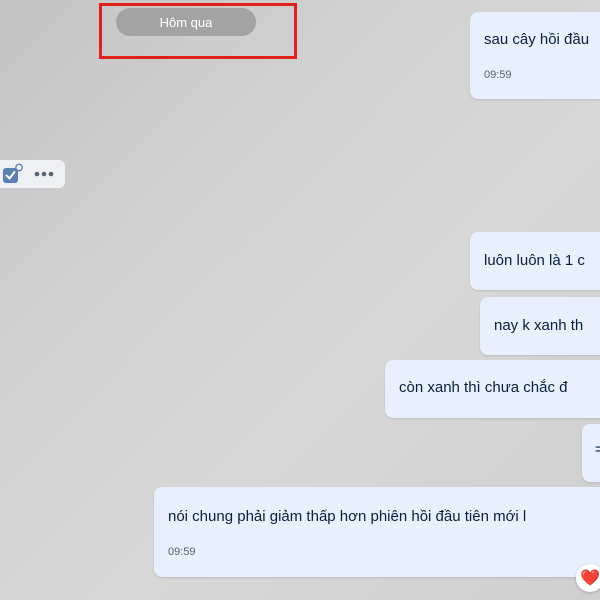 This screenshot has width=600, height=600. What do you see at coordinates (198, 31) in the screenshot?
I see `highlight-annotation-box` at bounding box center [198, 31].